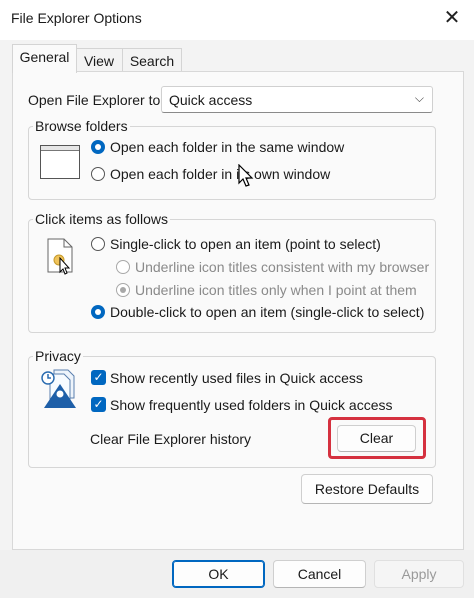 The width and height of the screenshot is (474, 598). Describe the element at coordinates (218, 574) in the screenshot. I see `ok-button: OK` at that location.